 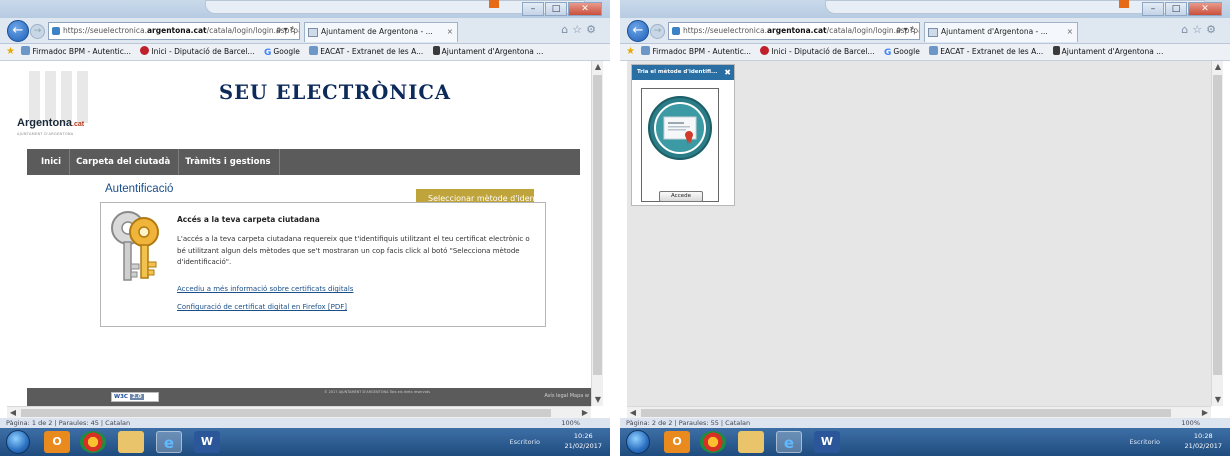 I want to click on w3c-badge: W3C 2.0, so click(x=135, y=397).